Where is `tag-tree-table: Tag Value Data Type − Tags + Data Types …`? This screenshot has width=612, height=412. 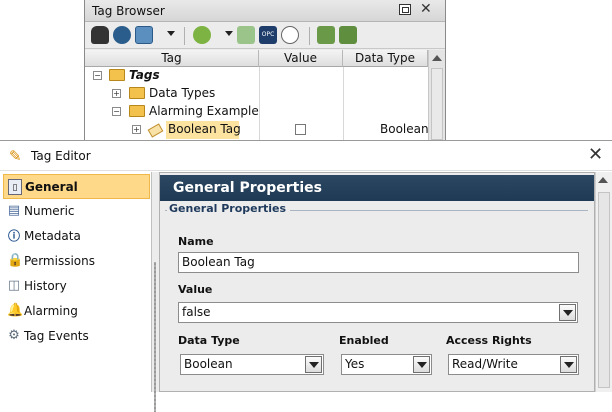 tag-tree-table: Tag Value Data Type − Tags + Data Types … is located at coordinates (265, 95).